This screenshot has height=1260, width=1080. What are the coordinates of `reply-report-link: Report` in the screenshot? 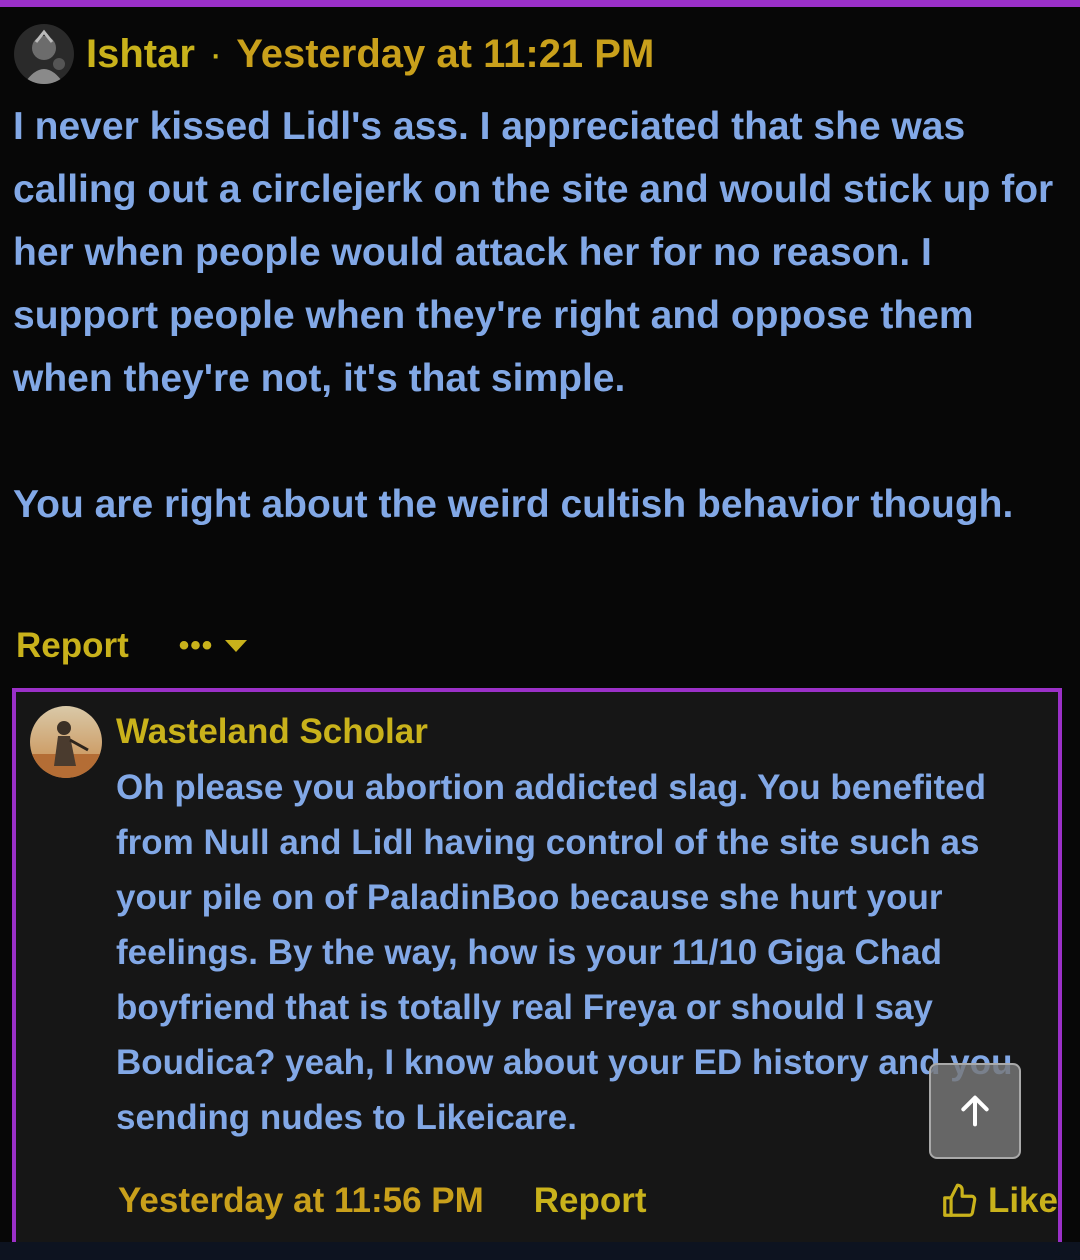 It's located at (590, 1201).